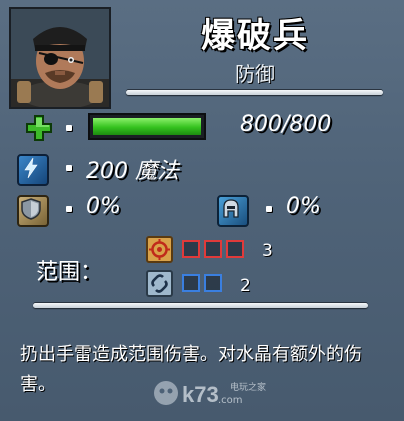 The height and width of the screenshot is (421, 404). Describe the element at coordinates (248, 387) in the screenshot. I see `watermark-subtext: 电玩之家` at that location.